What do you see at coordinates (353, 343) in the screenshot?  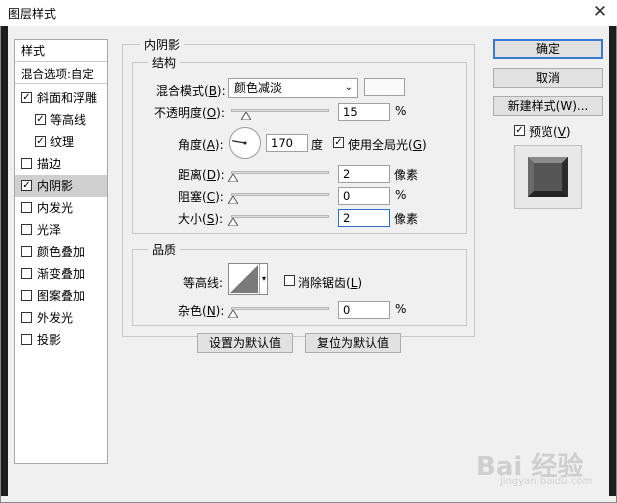 I see `reset-default-button: 复位为默认值` at bounding box center [353, 343].